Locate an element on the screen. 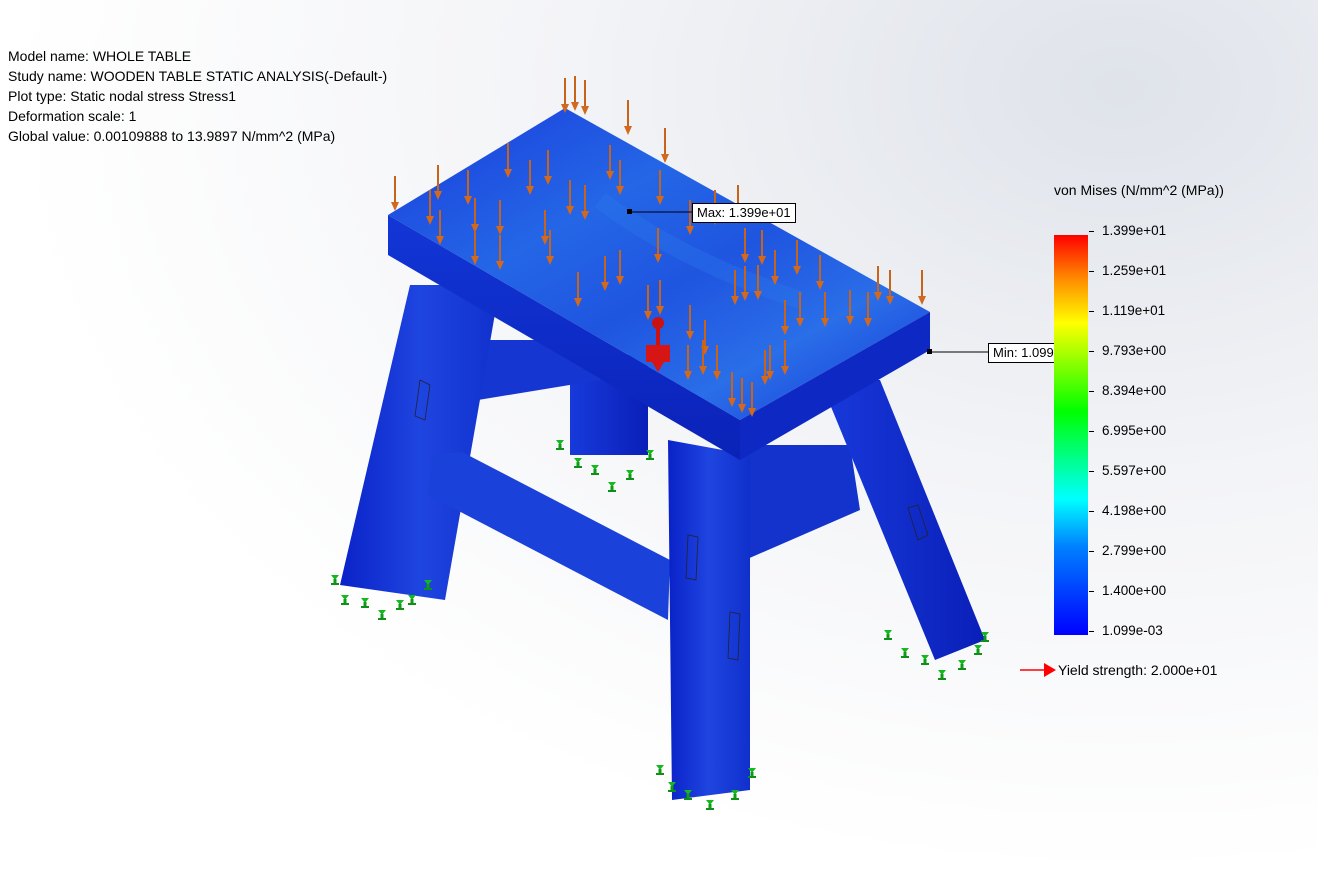 Image resolution: width=1318 pixels, height=881 pixels. right-crossbar is located at coordinates (802, 502).